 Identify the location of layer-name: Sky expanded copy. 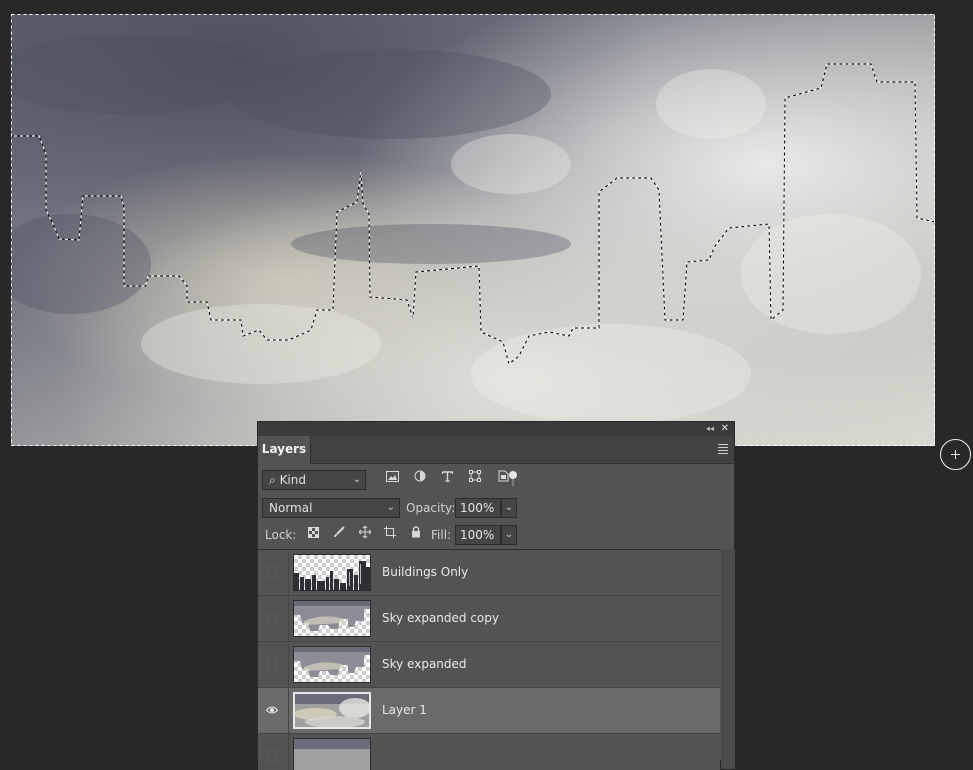
(440, 618).